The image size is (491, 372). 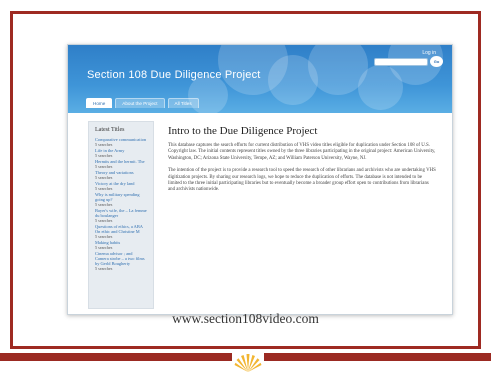 What do you see at coordinates (377, 357) in the screenshot?
I see `footer-bar-right` at bounding box center [377, 357].